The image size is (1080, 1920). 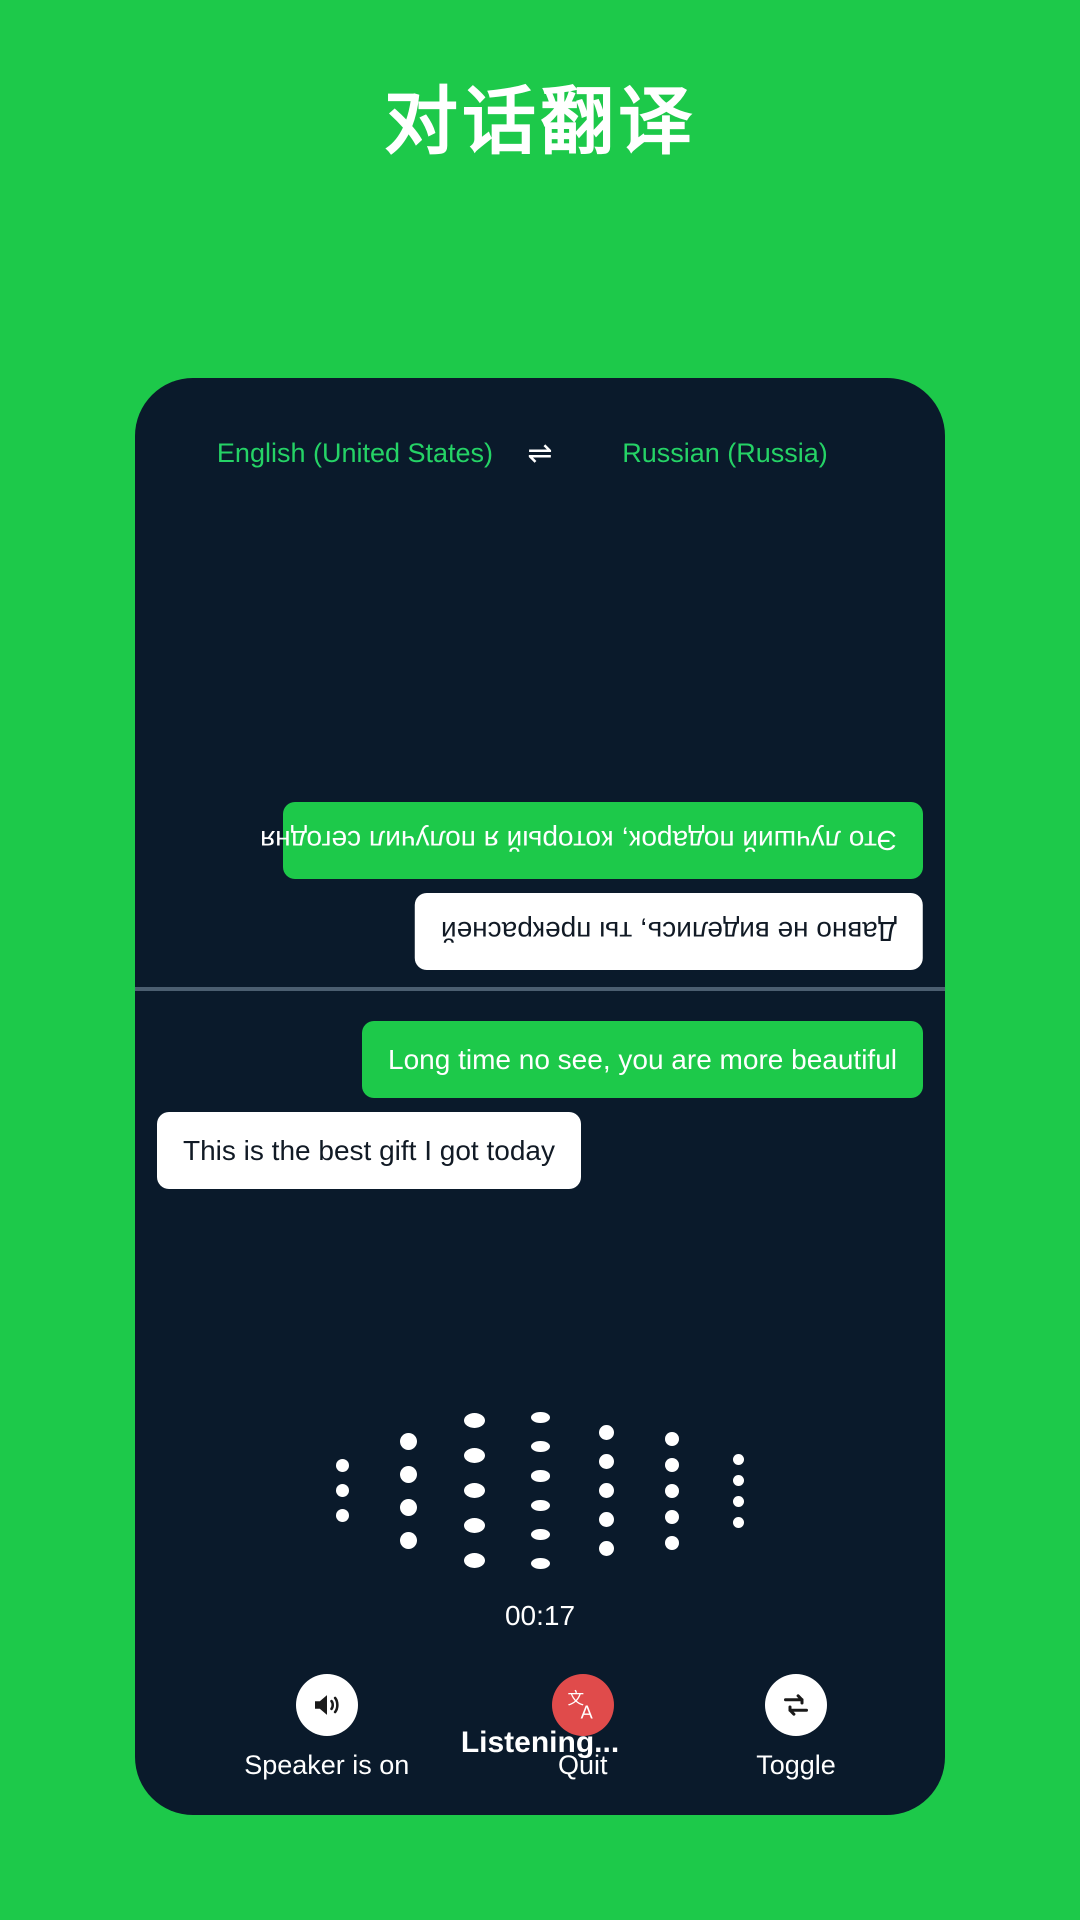 What do you see at coordinates (669, 931) in the screenshot?
I see `remote-message-bubble: Давно не виделись, ты прекрасней` at bounding box center [669, 931].